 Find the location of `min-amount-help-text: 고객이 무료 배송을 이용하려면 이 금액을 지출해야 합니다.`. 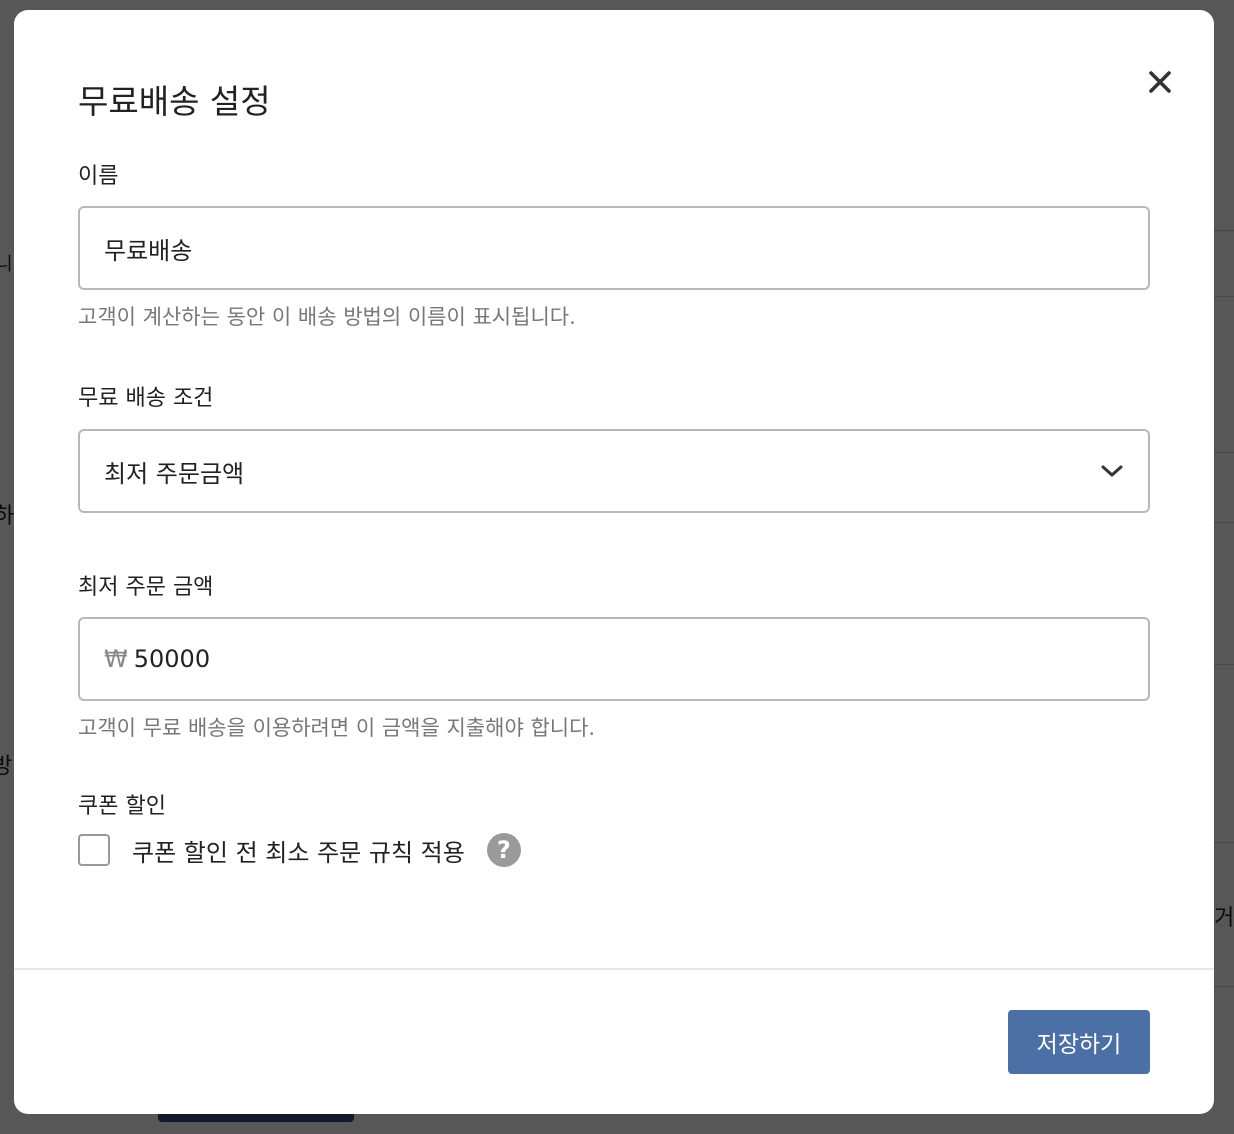

min-amount-help-text: 고객이 무료 배송을 이용하려면 이 금액을 지출해야 합니다. is located at coordinates (337, 728).